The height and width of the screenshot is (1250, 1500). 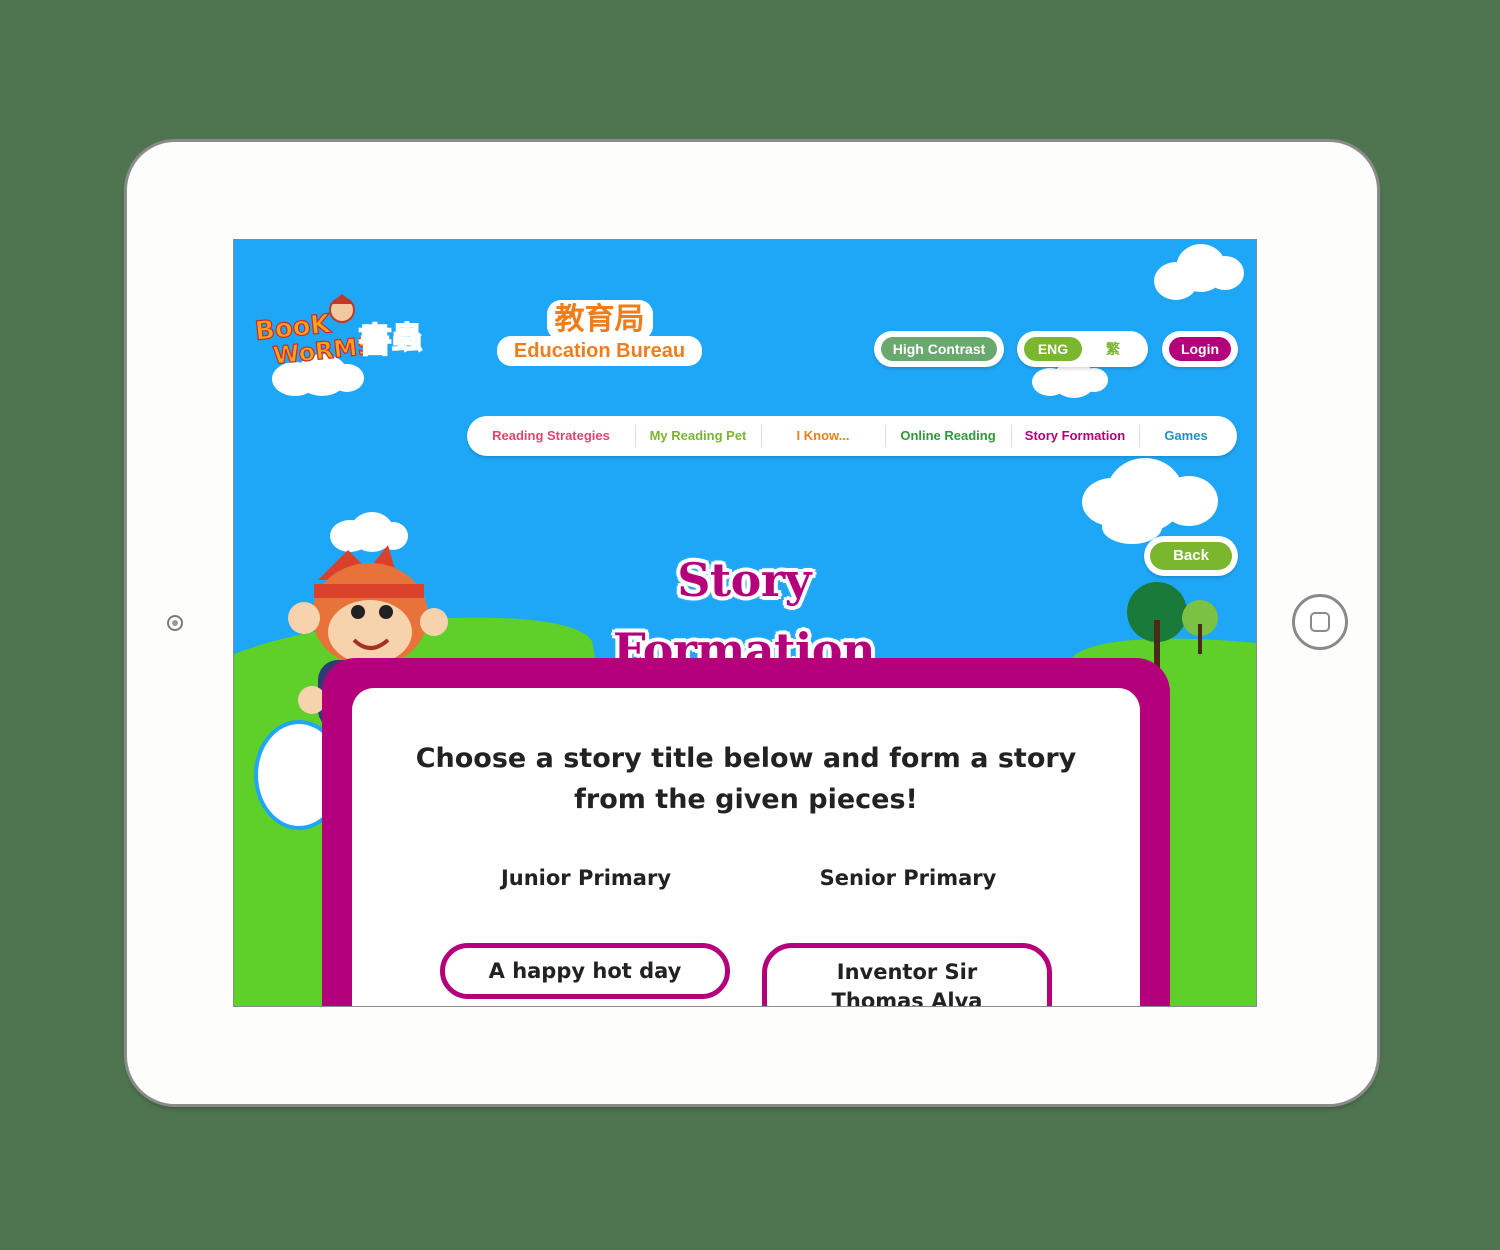 What do you see at coordinates (375, 341) in the screenshot?
I see `svg-text: 書` at bounding box center [375, 341].